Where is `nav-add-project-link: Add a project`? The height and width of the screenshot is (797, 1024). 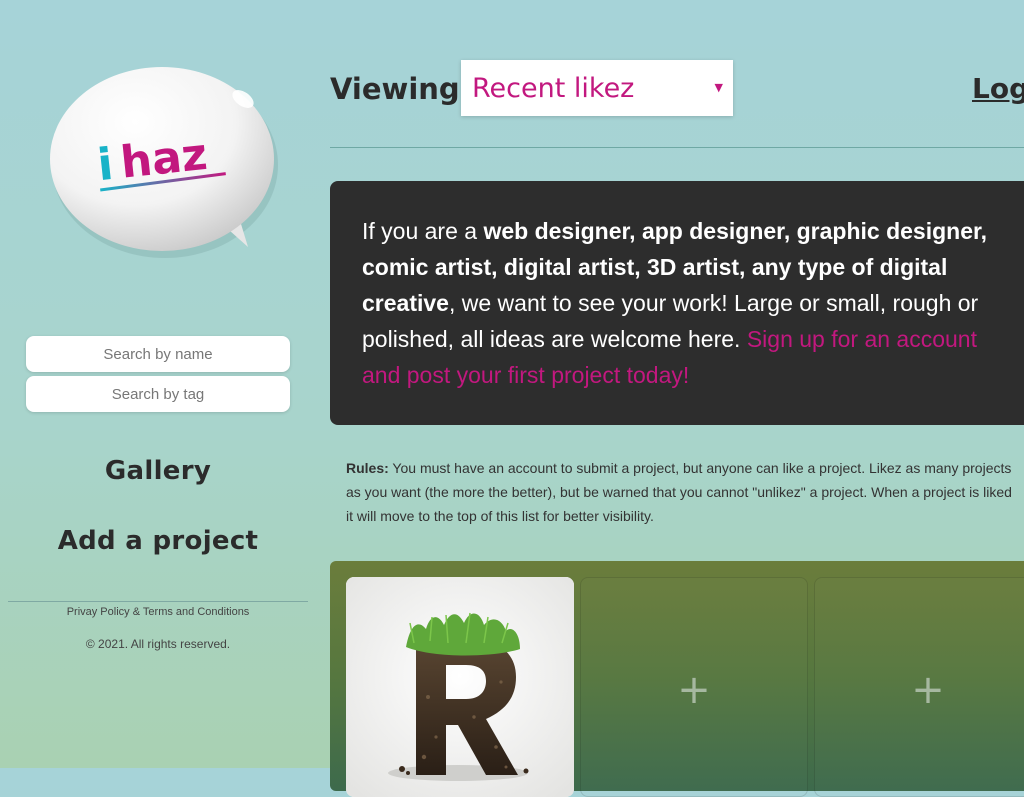
nav-add-project-link: Add a project is located at coordinates (158, 541).